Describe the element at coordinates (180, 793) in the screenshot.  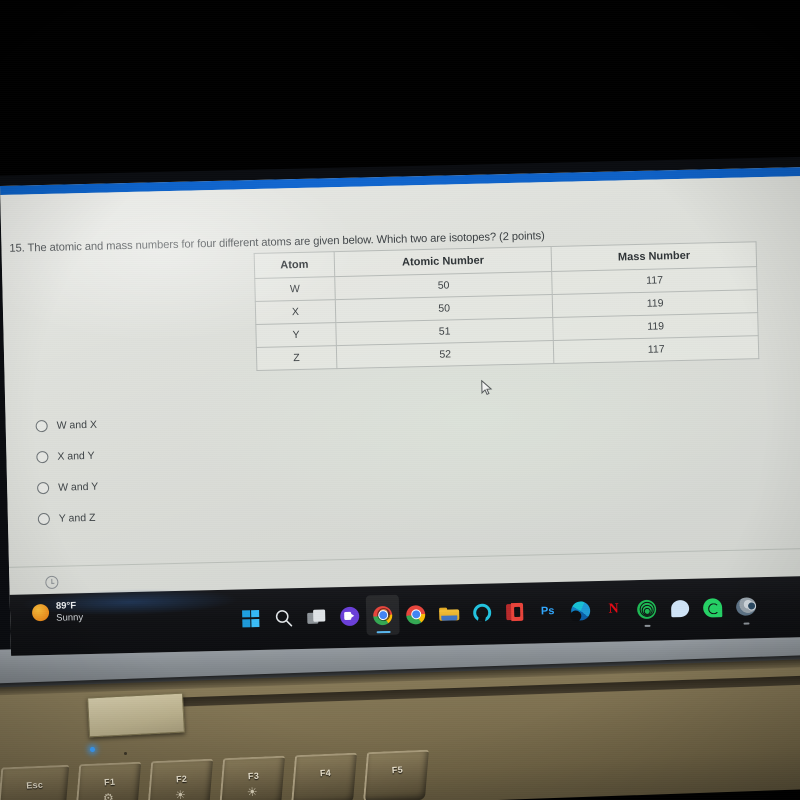
I see `brightness-down-icon: ☀` at that location.